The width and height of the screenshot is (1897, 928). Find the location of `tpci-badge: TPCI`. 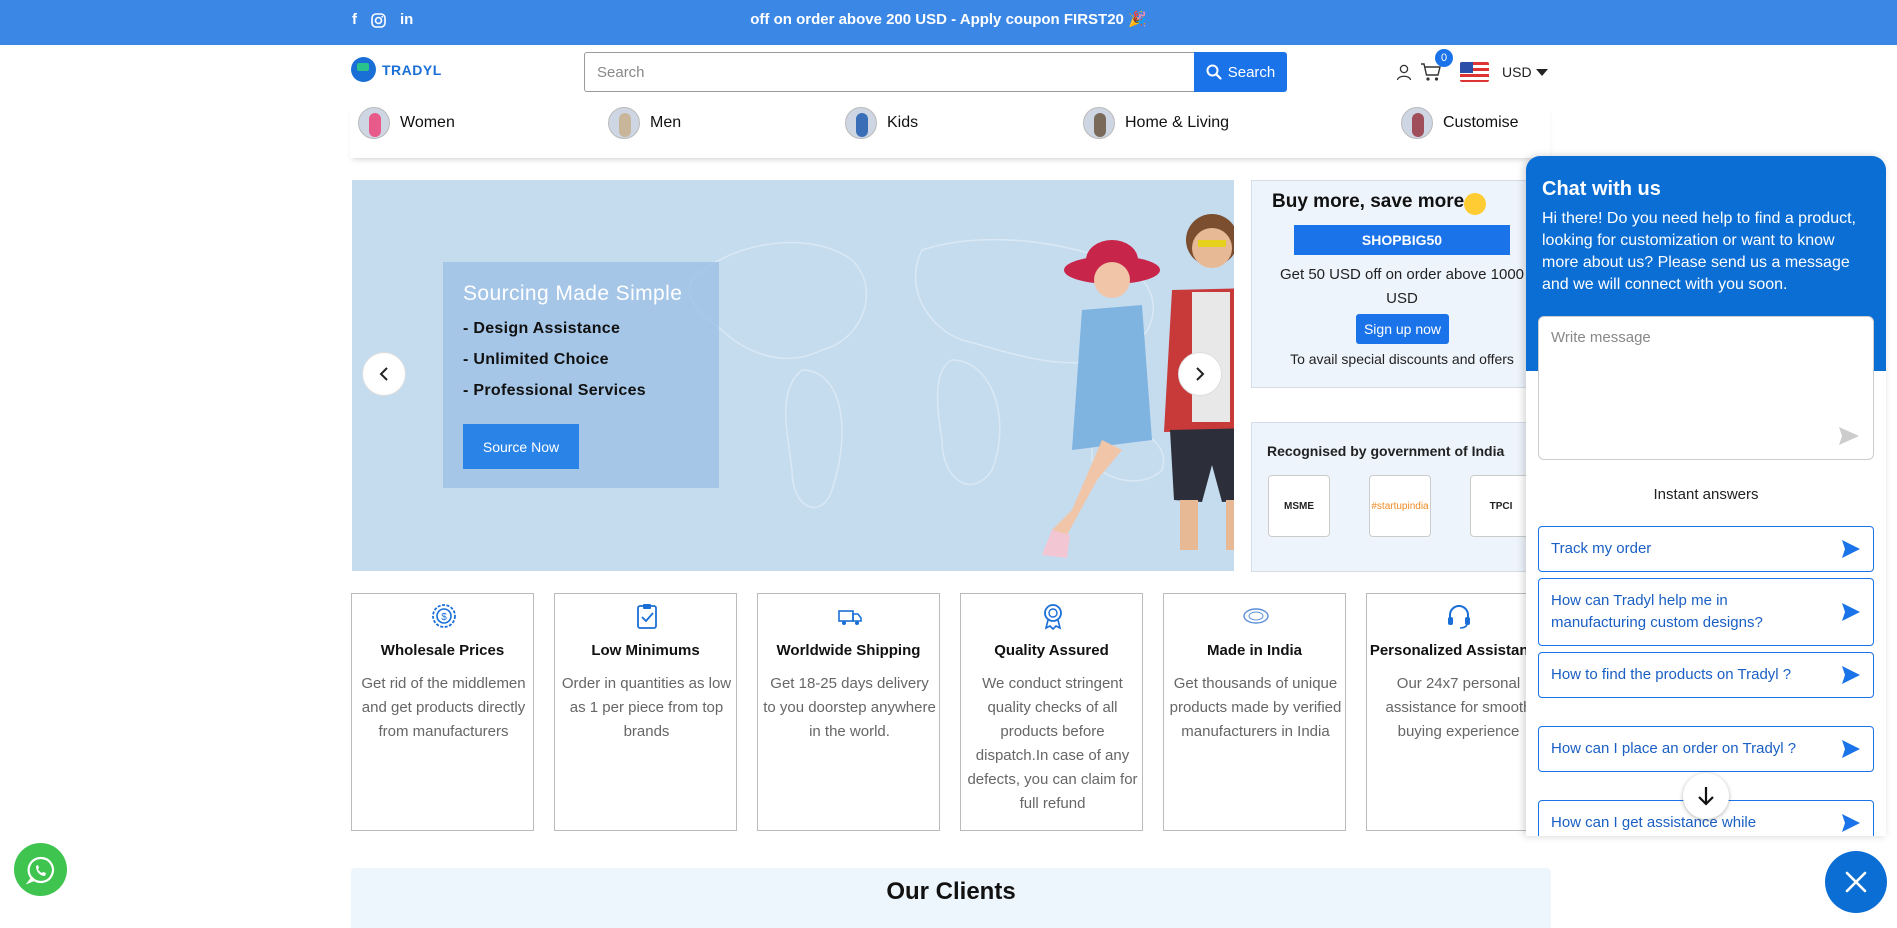

tpci-badge: TPCI is located at coordinates (1501, 506).